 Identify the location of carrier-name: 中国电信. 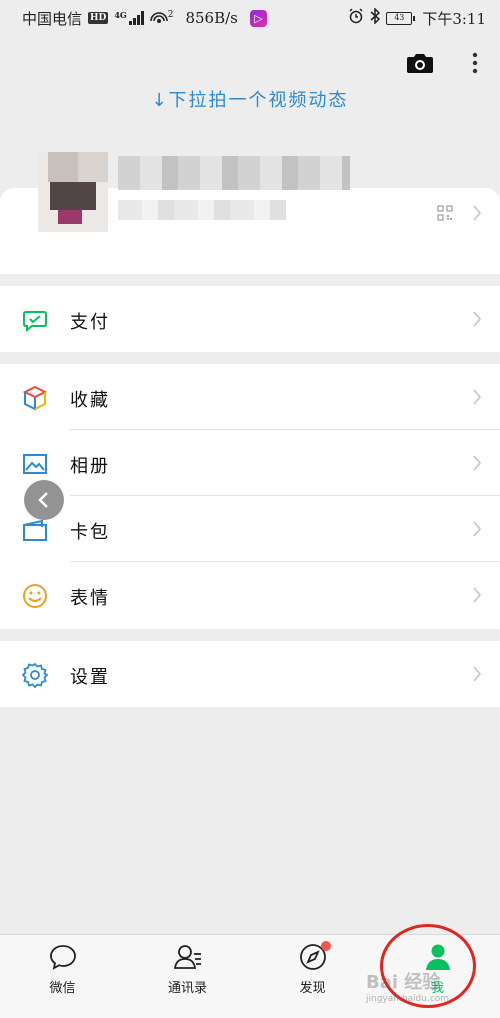
(52, 18).